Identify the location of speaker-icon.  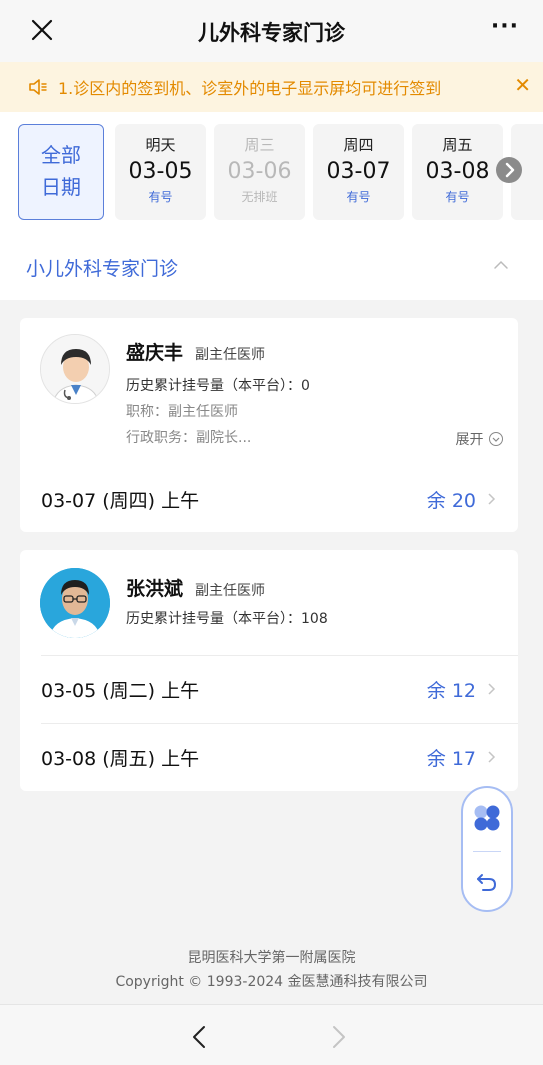
(38, 87).